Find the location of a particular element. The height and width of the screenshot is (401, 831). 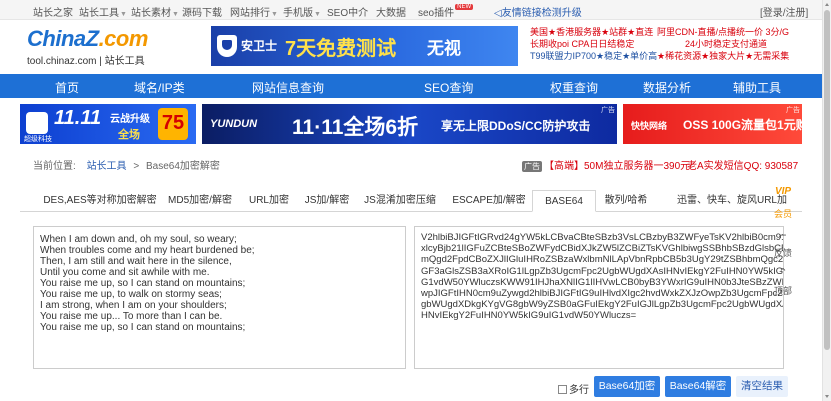

logo-suffix: .com is located at coordinates (123, 38).